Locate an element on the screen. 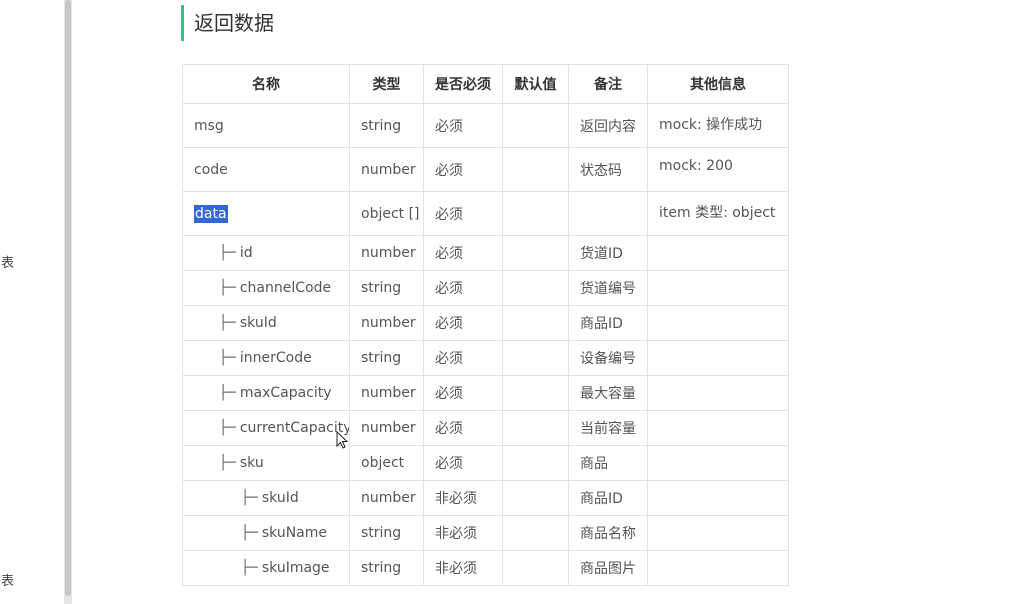 This screenshot has height=604, width=1031. field-name-text: skuName is located at coordinates (294, 533).